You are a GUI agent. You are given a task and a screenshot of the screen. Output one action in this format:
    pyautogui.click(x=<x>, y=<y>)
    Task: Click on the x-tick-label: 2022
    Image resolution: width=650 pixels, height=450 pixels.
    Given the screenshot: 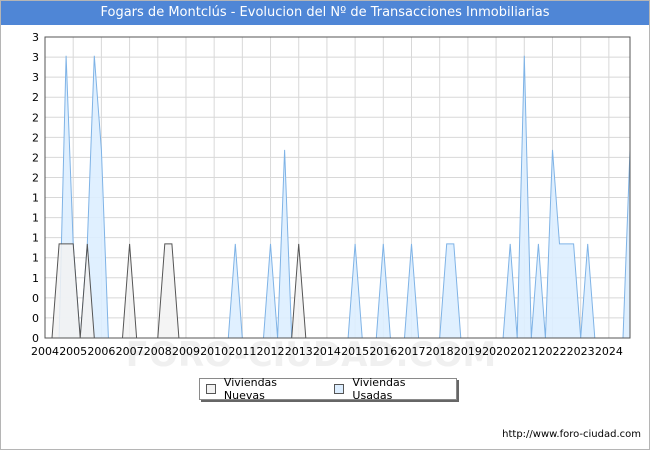 What is the action you would take?
    pyautogui.click(x=552, y=351)
    